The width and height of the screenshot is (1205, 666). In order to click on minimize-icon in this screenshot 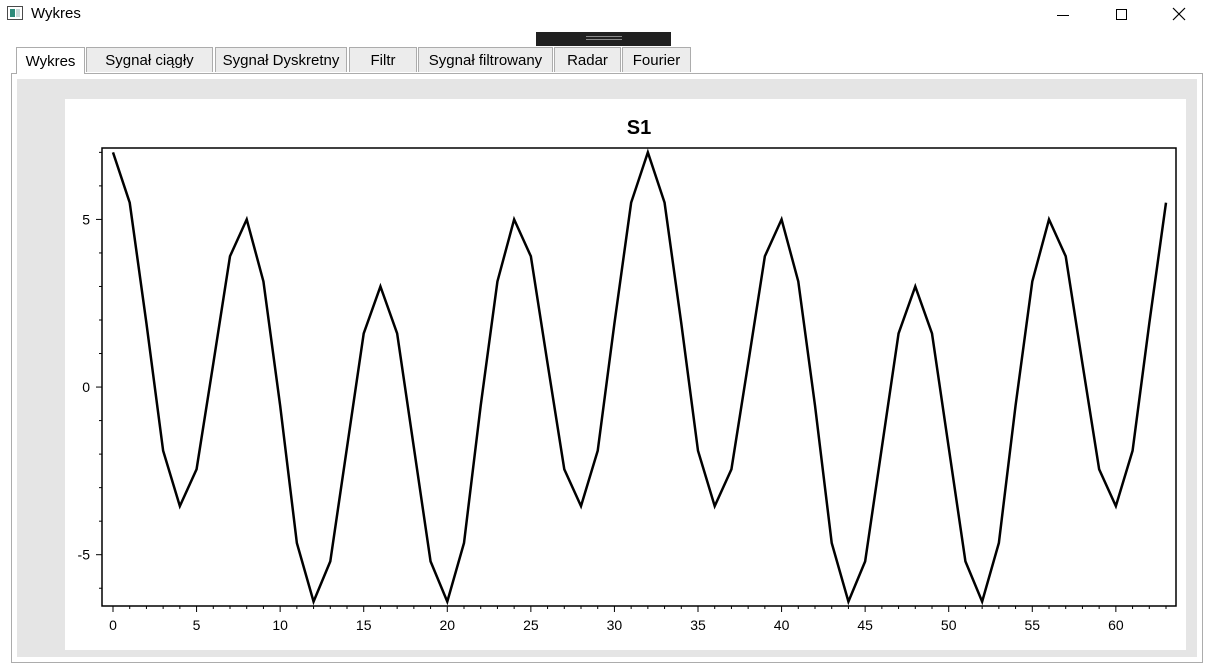, I will do `click(1063, 15)`.